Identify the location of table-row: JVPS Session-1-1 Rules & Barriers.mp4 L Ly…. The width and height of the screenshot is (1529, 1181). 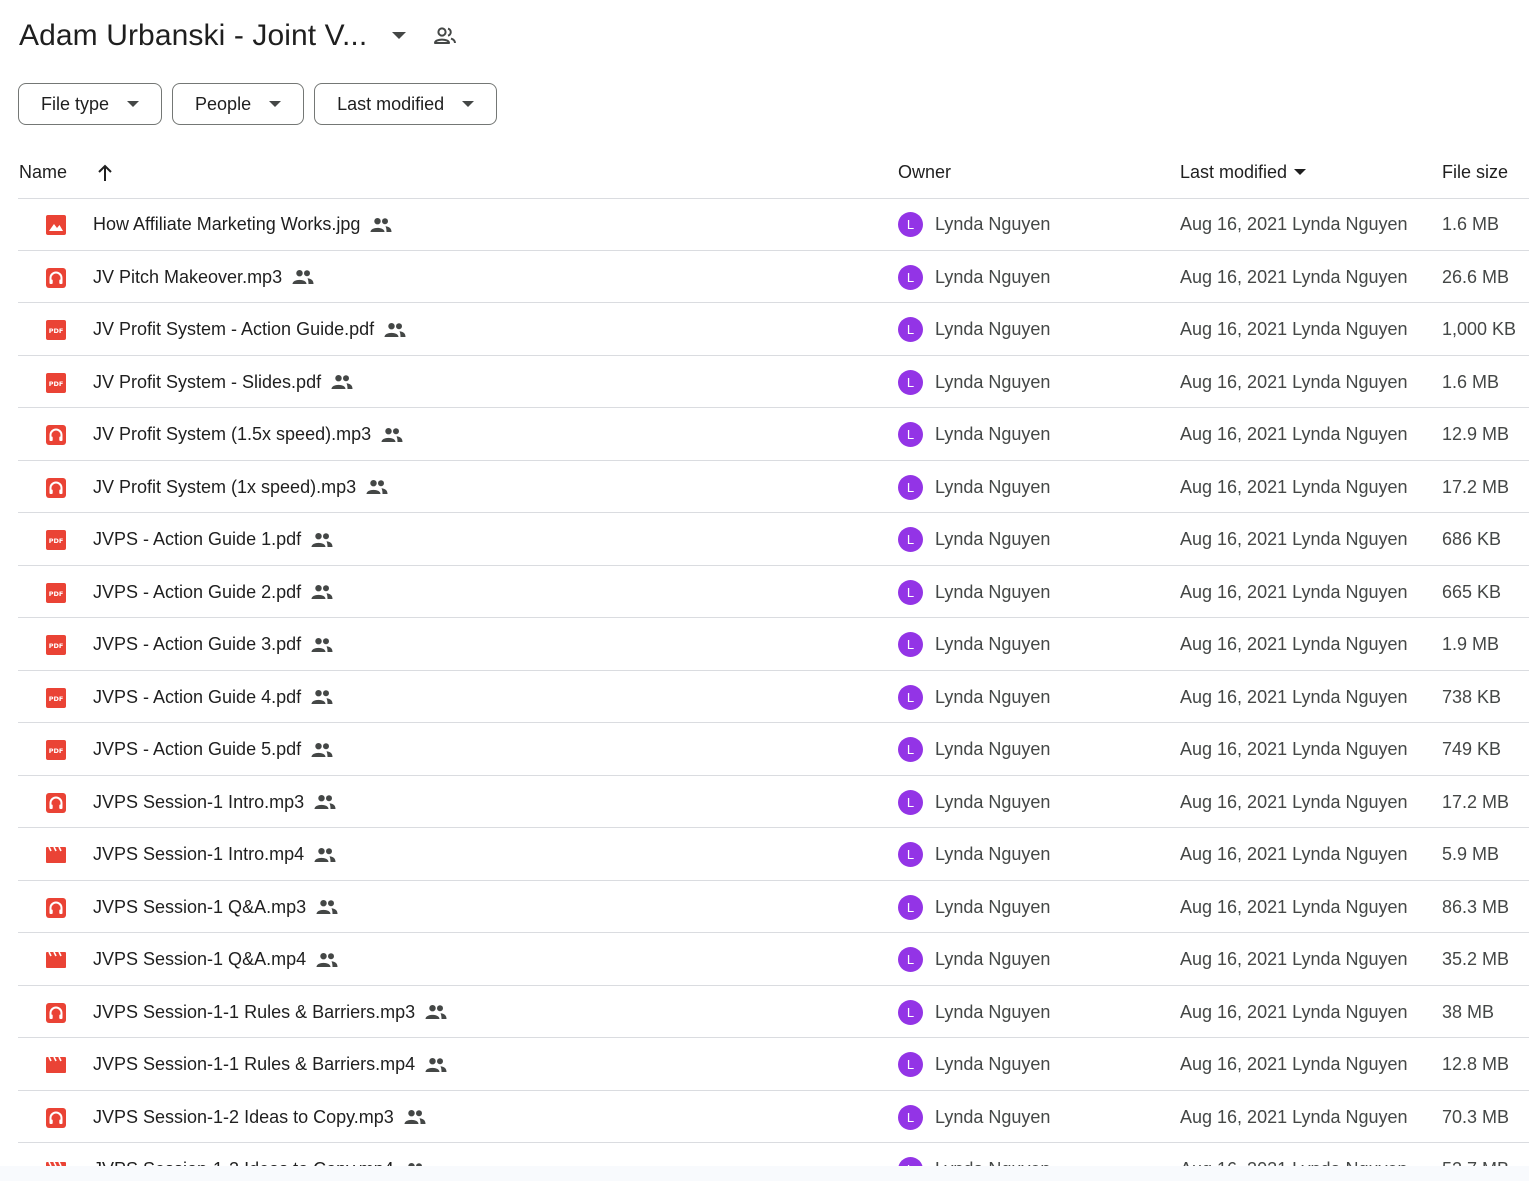
(773, 1064).